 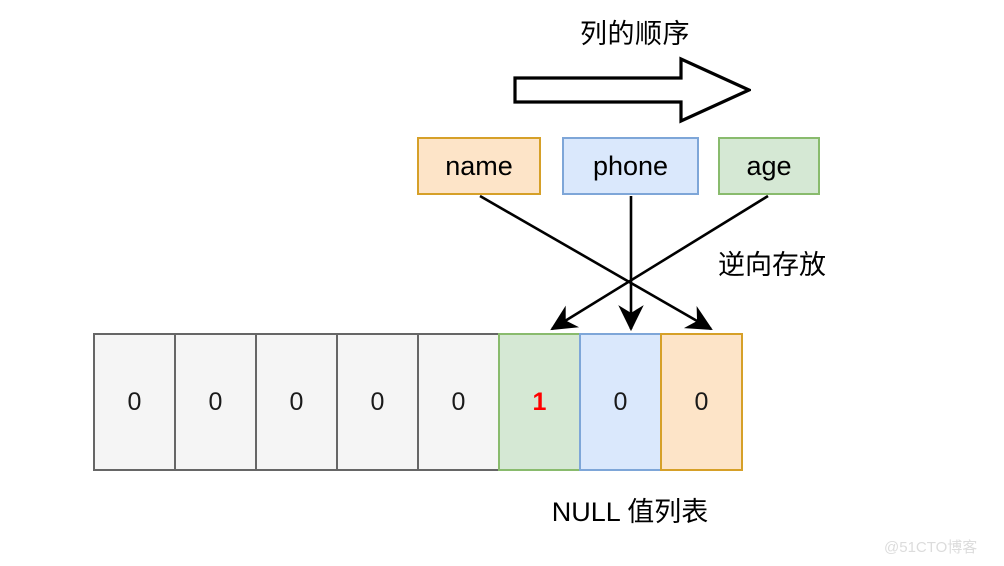 What do you see at coordinates (596, 262) in the screenshot?
I see `arrow-name-to-cell` at bounding box center [596, 262].